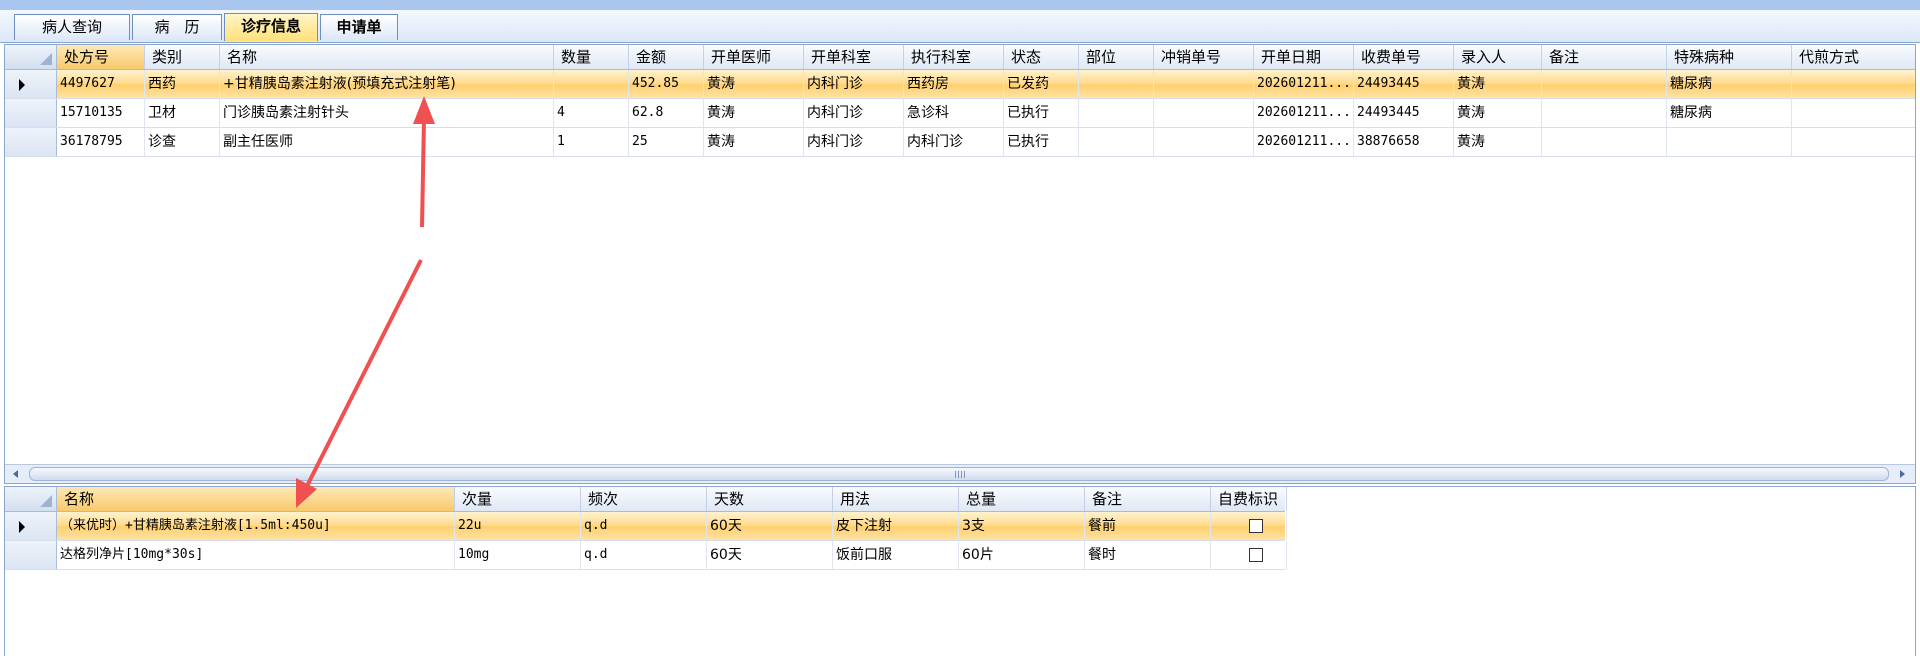  Describe the element at coordinates (1304, 57) in the screenshot. I see `top-col-header: 开单日期` at that location.